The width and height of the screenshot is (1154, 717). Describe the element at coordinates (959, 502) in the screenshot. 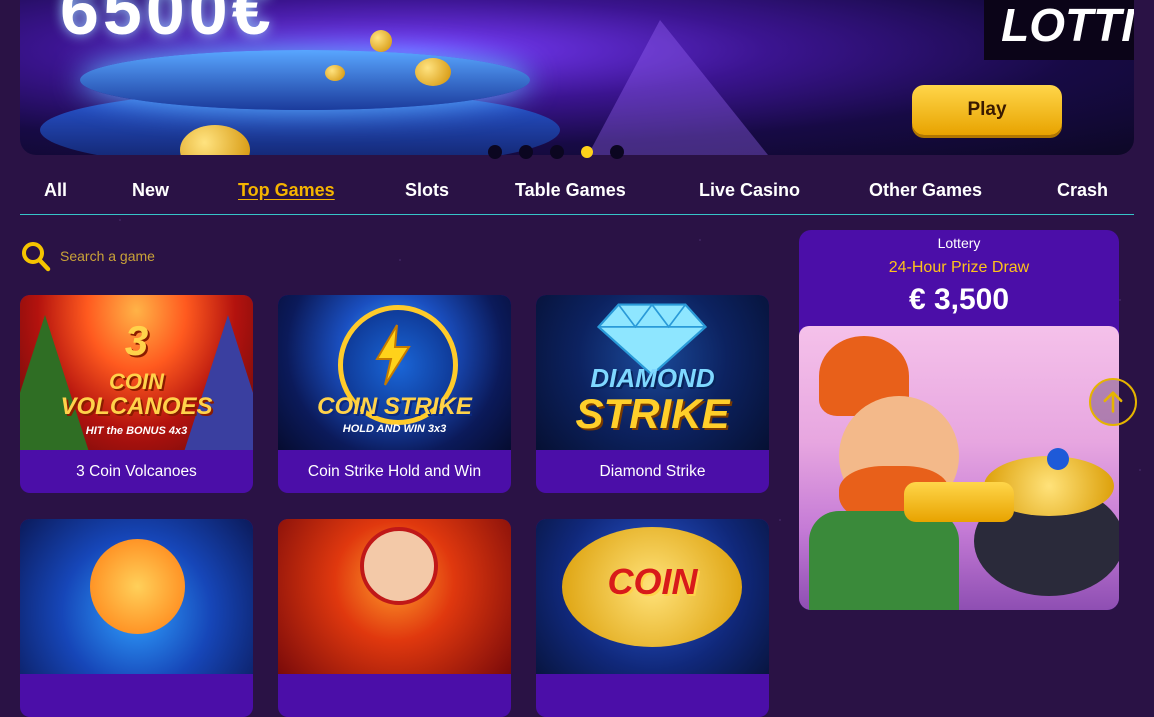

I see `lottery-play-button` at that location.